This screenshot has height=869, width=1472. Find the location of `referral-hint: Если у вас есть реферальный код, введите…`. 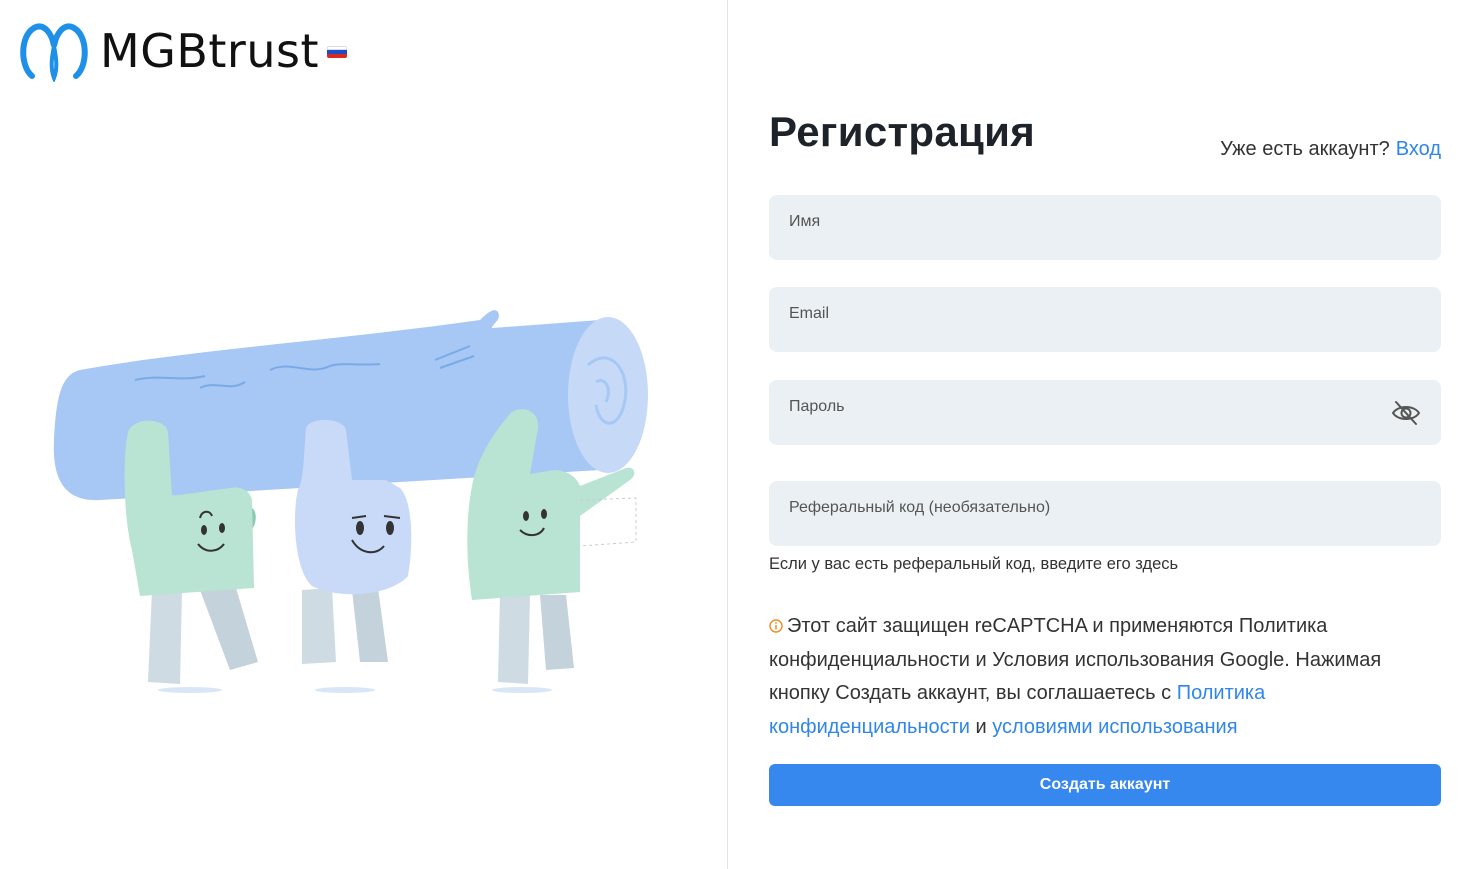

referral-hint: Если у вас есть реферальный код, введите… is located at coordinates (974, 564).